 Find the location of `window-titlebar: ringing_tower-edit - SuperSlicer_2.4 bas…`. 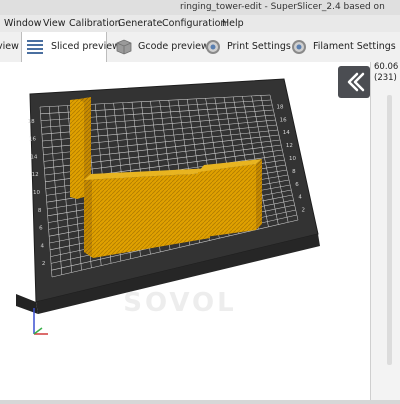

window-titlebar: ringing_tower-edit - SuperSlicer_2.4 bas… is located at coordinates (200, 7).